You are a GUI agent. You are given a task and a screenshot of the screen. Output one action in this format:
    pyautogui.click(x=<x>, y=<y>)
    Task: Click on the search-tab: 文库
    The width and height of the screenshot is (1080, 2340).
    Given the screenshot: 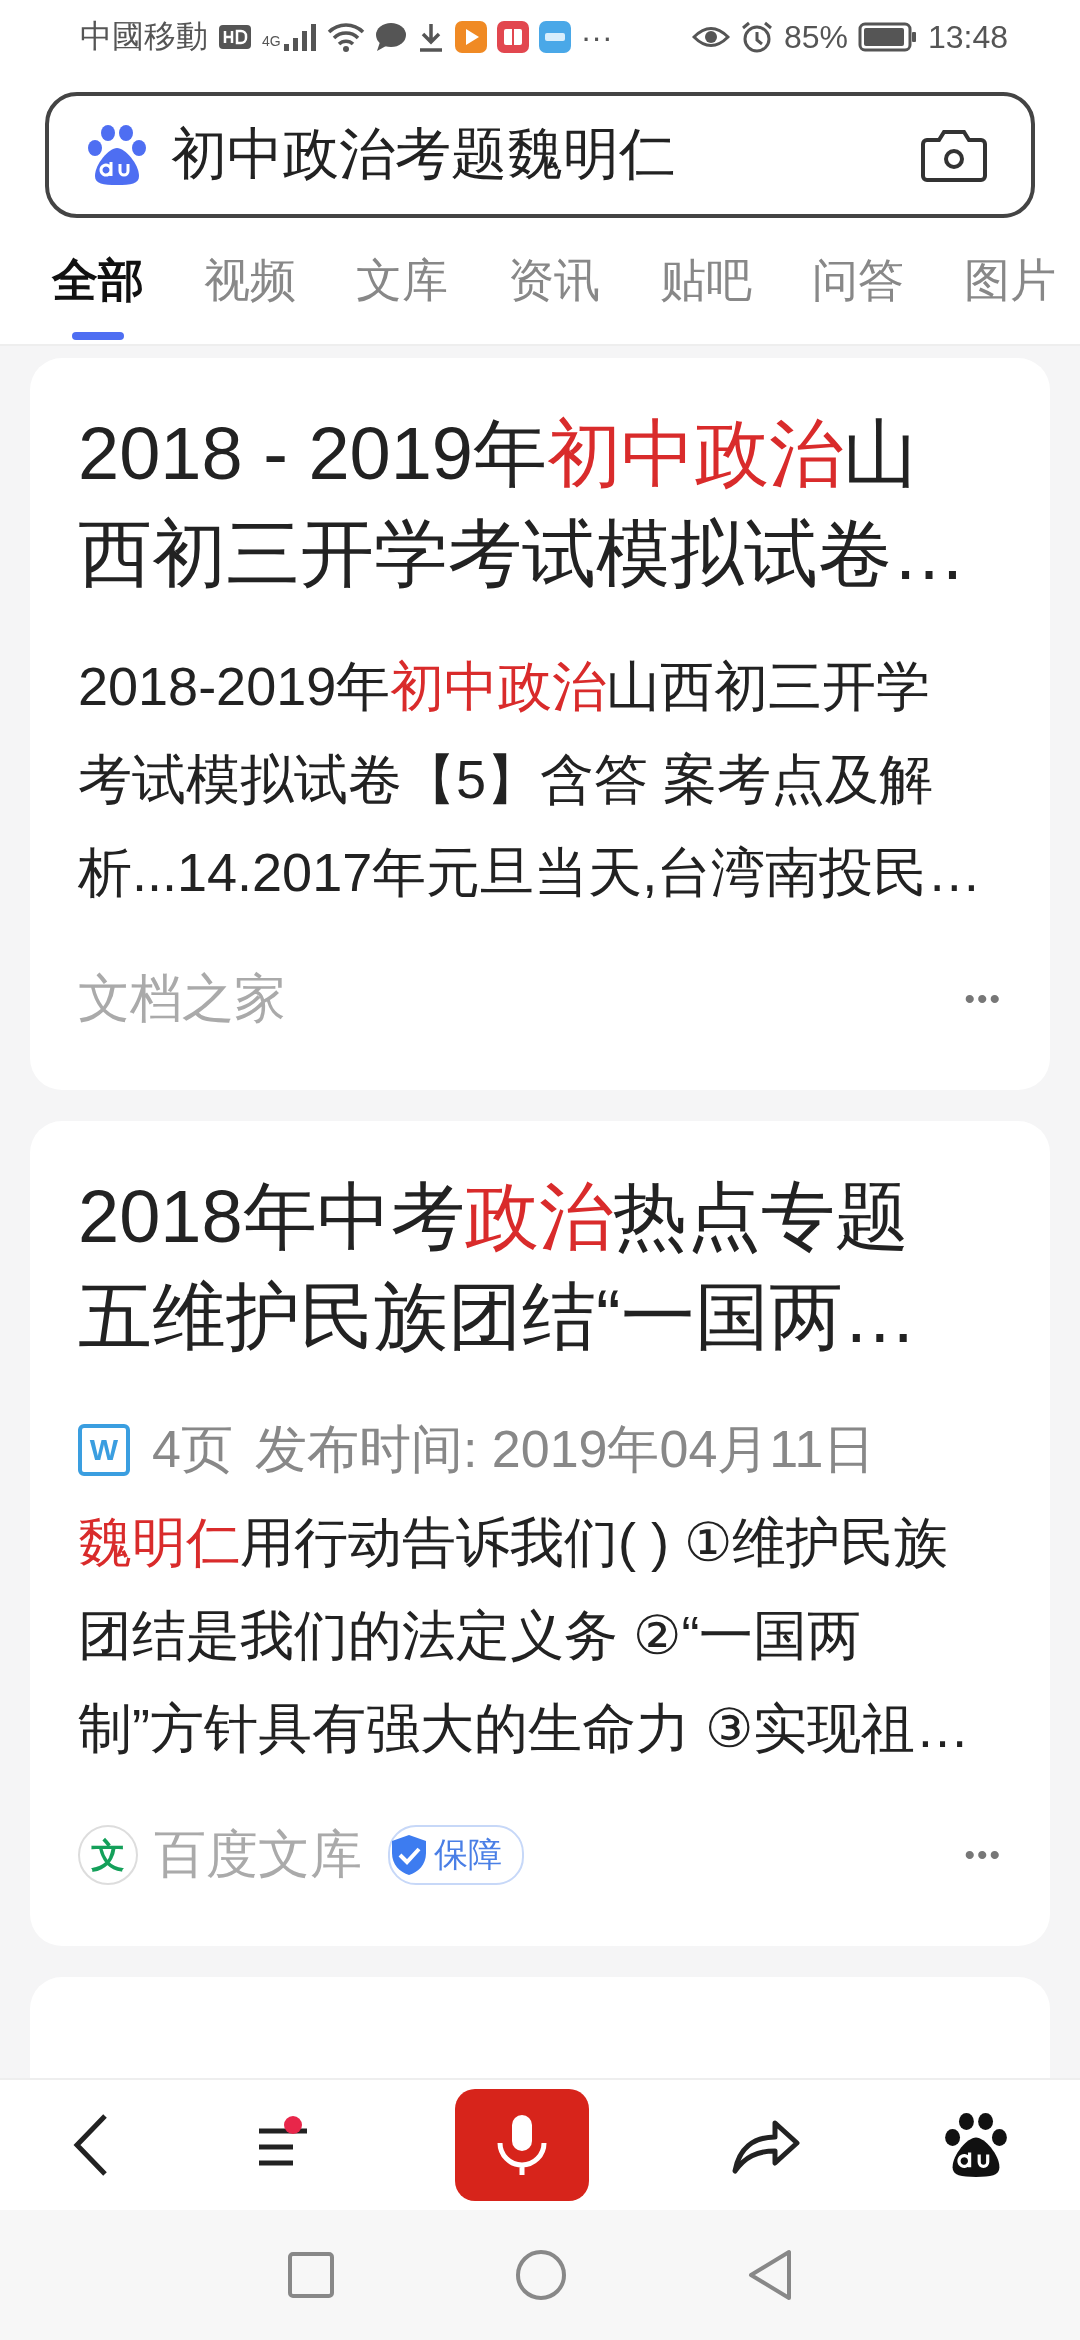 What is the action you would take?
    pyautogui.click(x=402, y=290)
    